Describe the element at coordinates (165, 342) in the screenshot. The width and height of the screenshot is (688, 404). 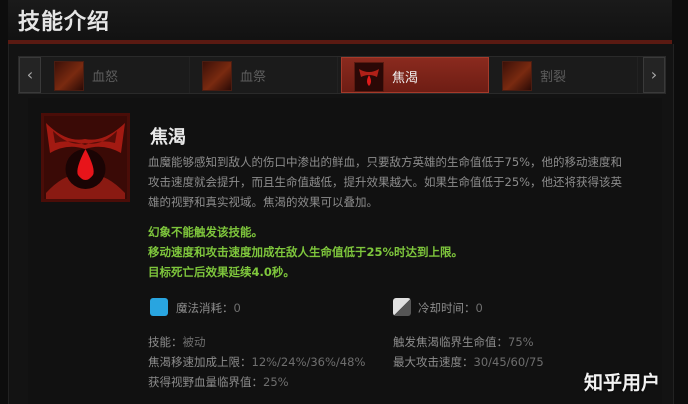
I see `stat-label: 技能：` at that location.